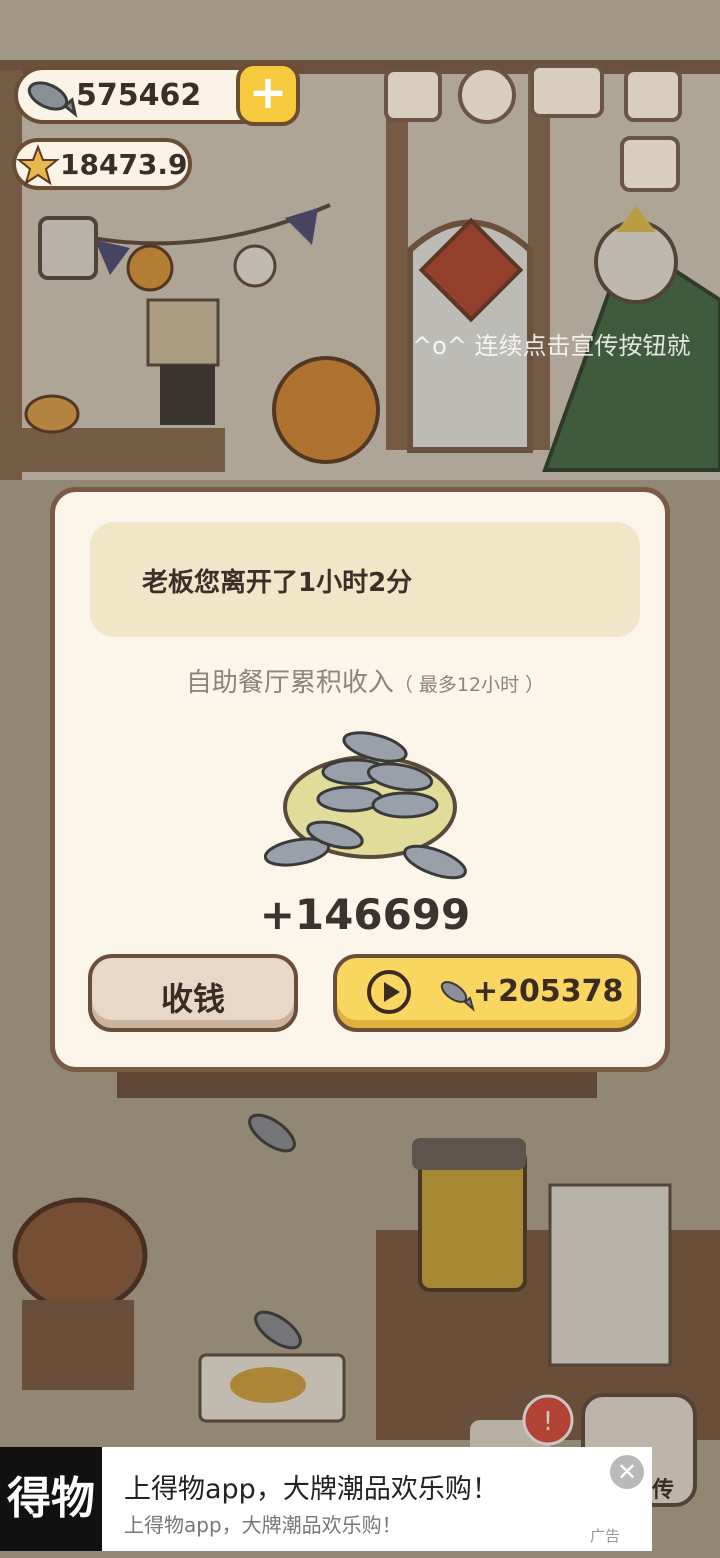  I want to click on ad-banner: 得物 上得物app，大牌潮品欢乐购！ 上得物app，大牌潮品欢乐购！ ✕ 广告, so click(326, 1499).